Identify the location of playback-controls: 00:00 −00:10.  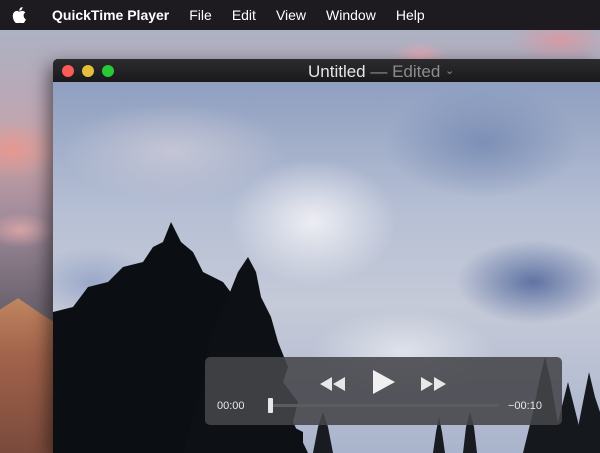
(383, 391).